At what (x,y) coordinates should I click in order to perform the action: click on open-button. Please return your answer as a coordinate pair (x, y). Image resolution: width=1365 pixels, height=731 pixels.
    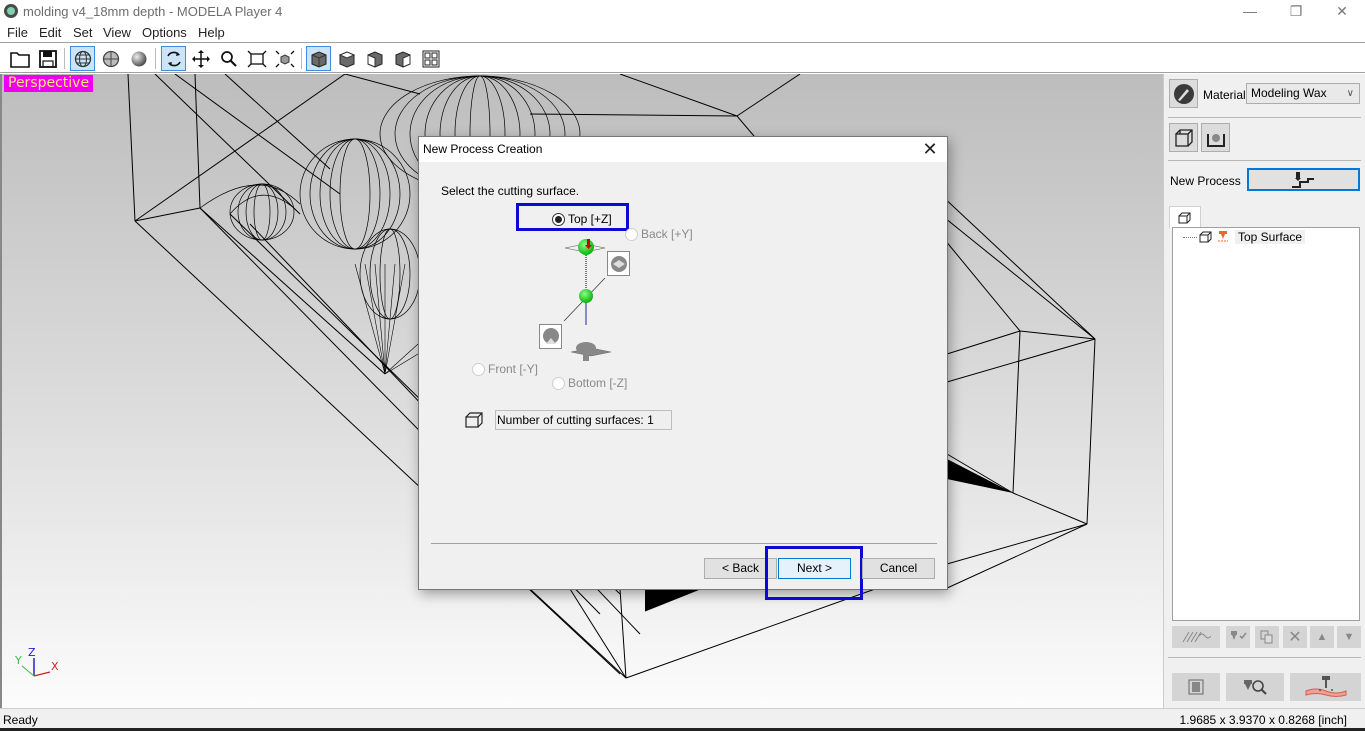
    Looking at the image, I should click on (19, 58).